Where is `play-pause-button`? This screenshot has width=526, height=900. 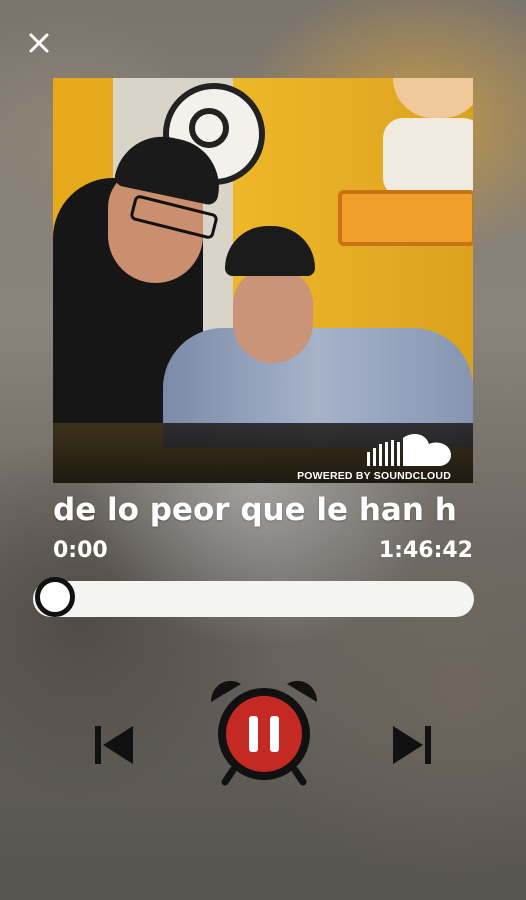
play-pause-button is located at coordinates (264, 731).